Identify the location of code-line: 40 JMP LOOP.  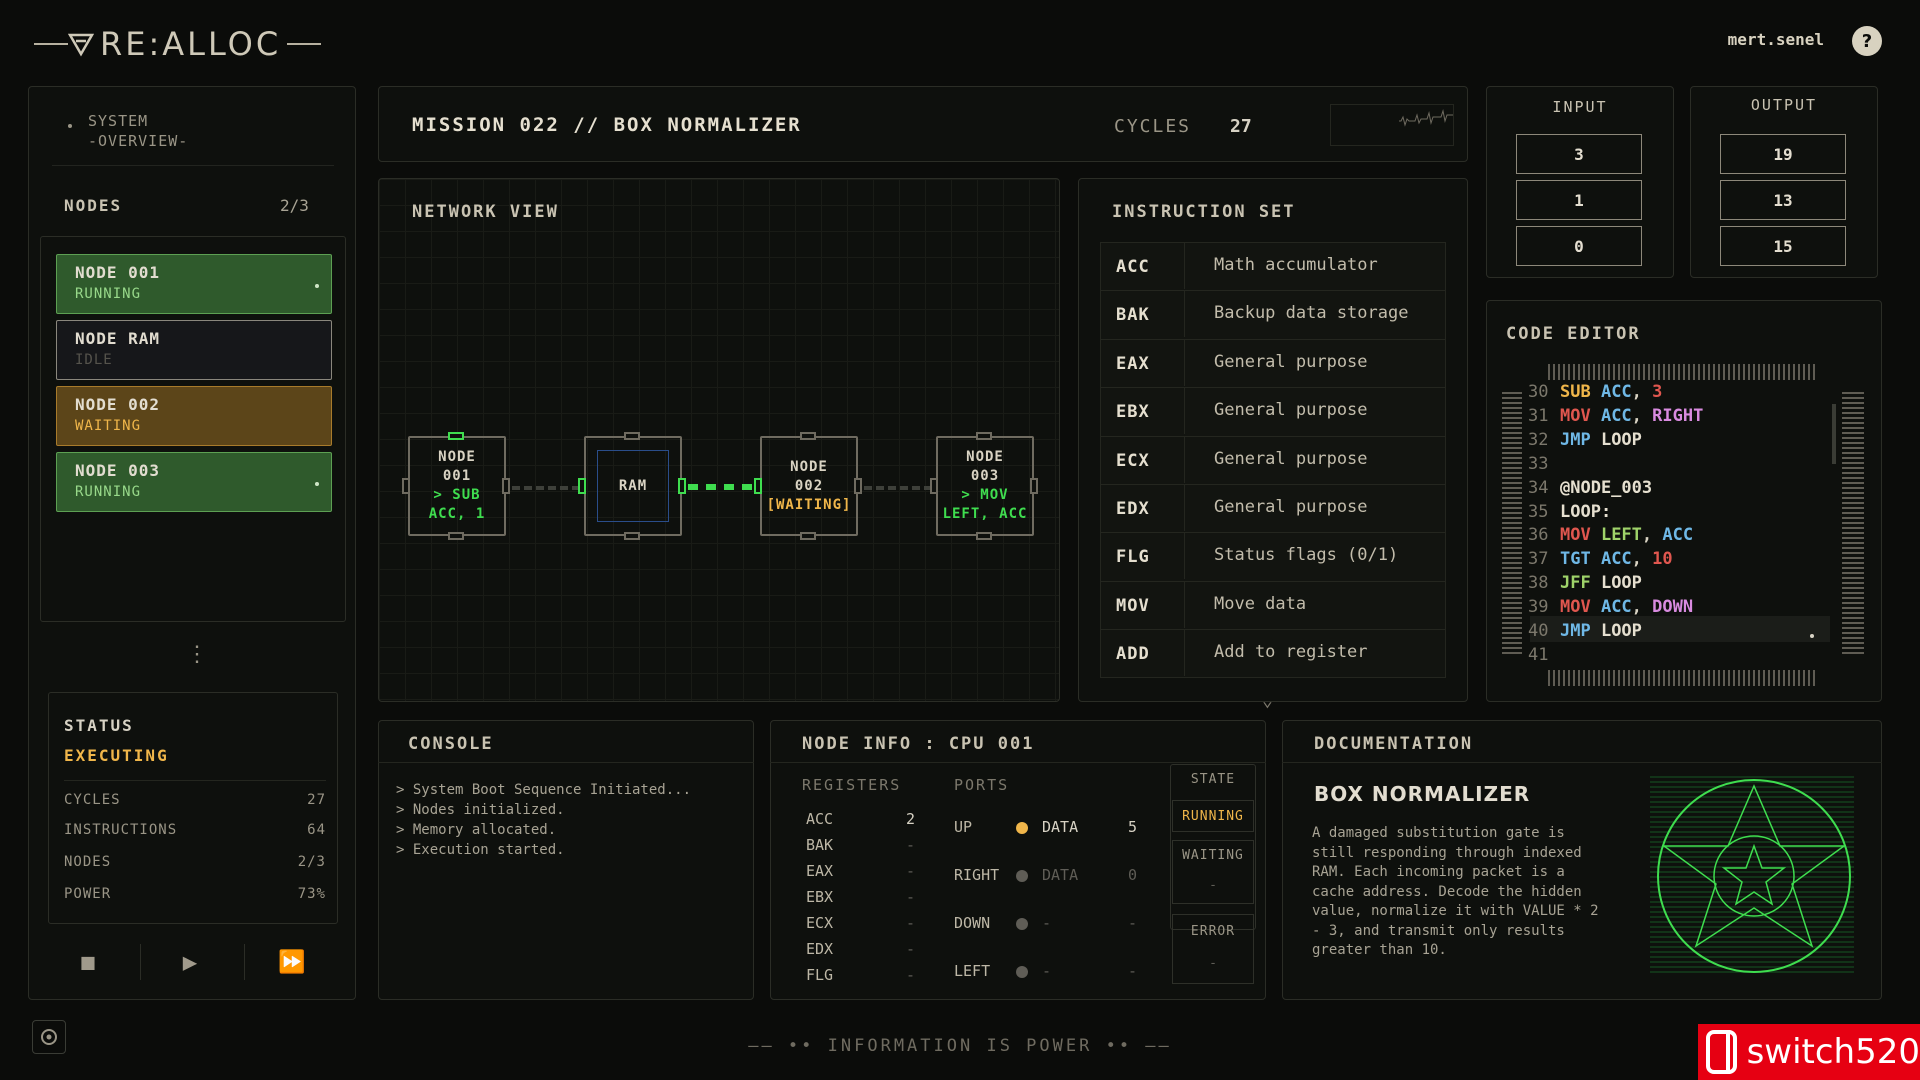
(1585, 631).